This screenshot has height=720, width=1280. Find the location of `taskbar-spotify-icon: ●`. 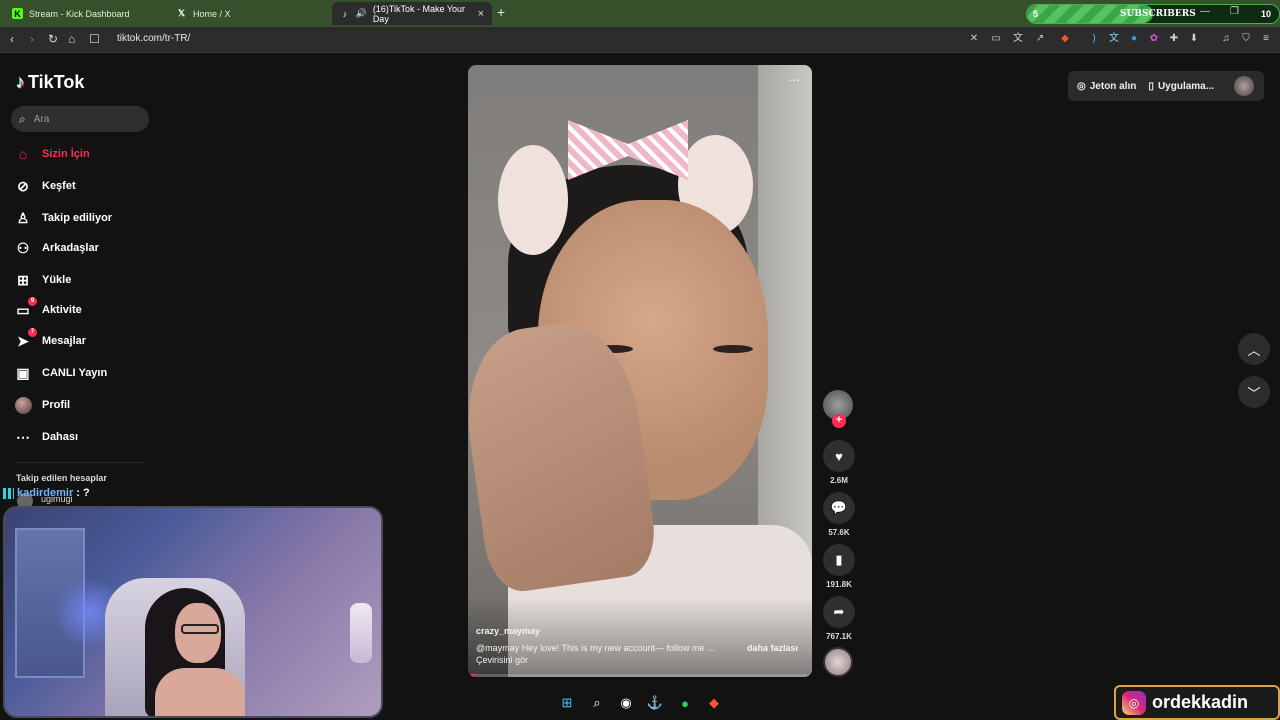

taskbar-spotify-icon: ● is located at coordinates (685, 703).